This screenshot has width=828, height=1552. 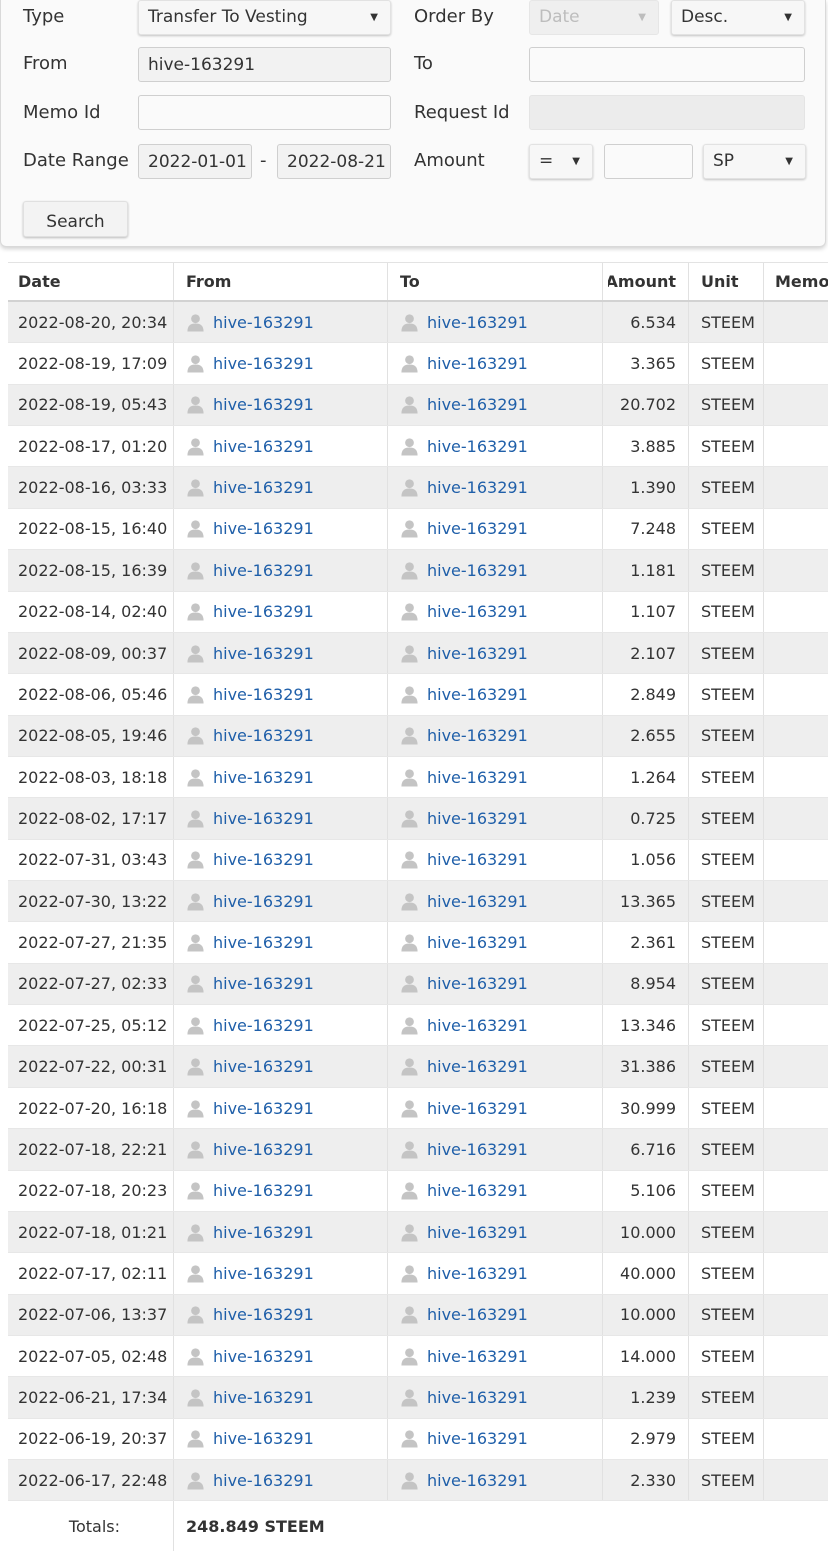 I want to click on header-memo: Memo, so click(x=801, y=281).